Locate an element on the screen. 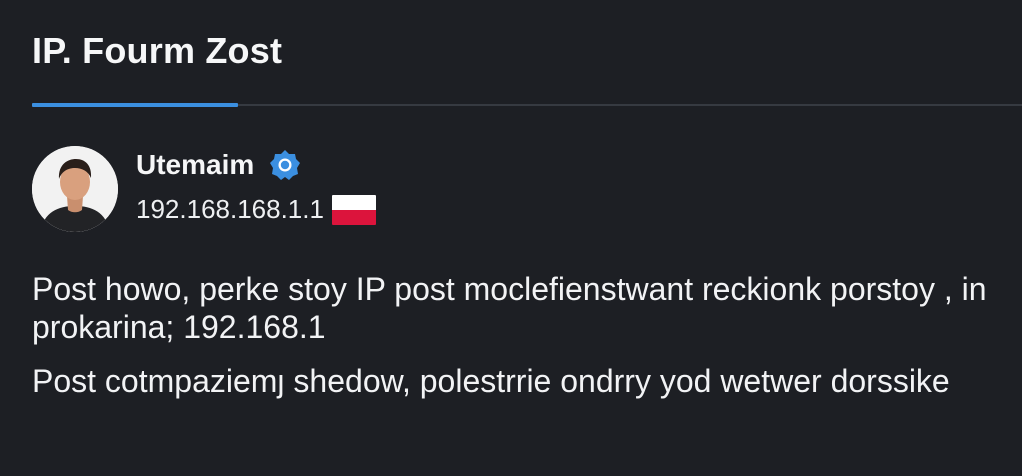 The width and height of the screenshot is (1022, 476). page-title: IP. Fourm Zost is located at coordinates (157, 50).